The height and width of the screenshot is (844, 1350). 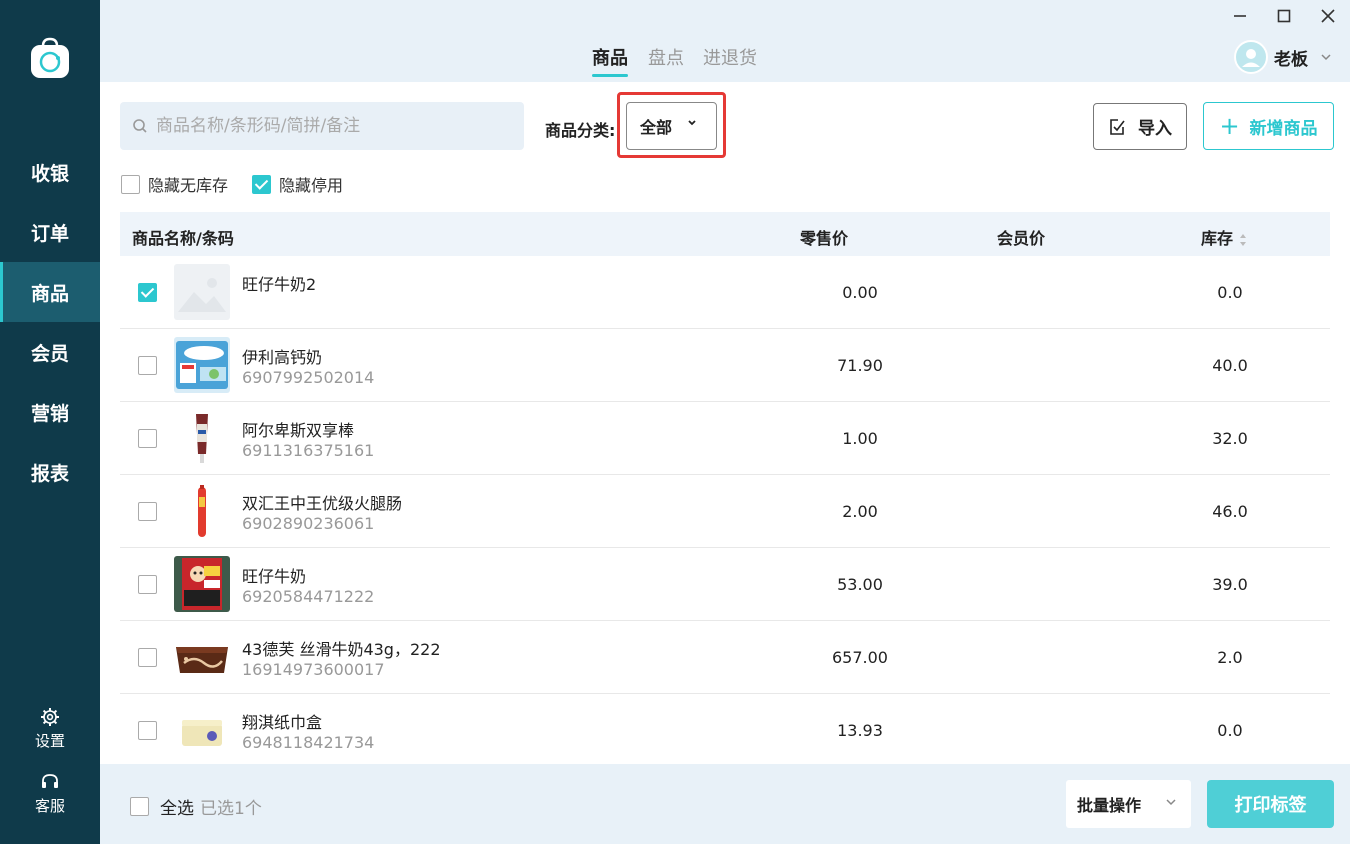 I want to click on tab-purchase-return: 进退货, so click(x=730, y=57).